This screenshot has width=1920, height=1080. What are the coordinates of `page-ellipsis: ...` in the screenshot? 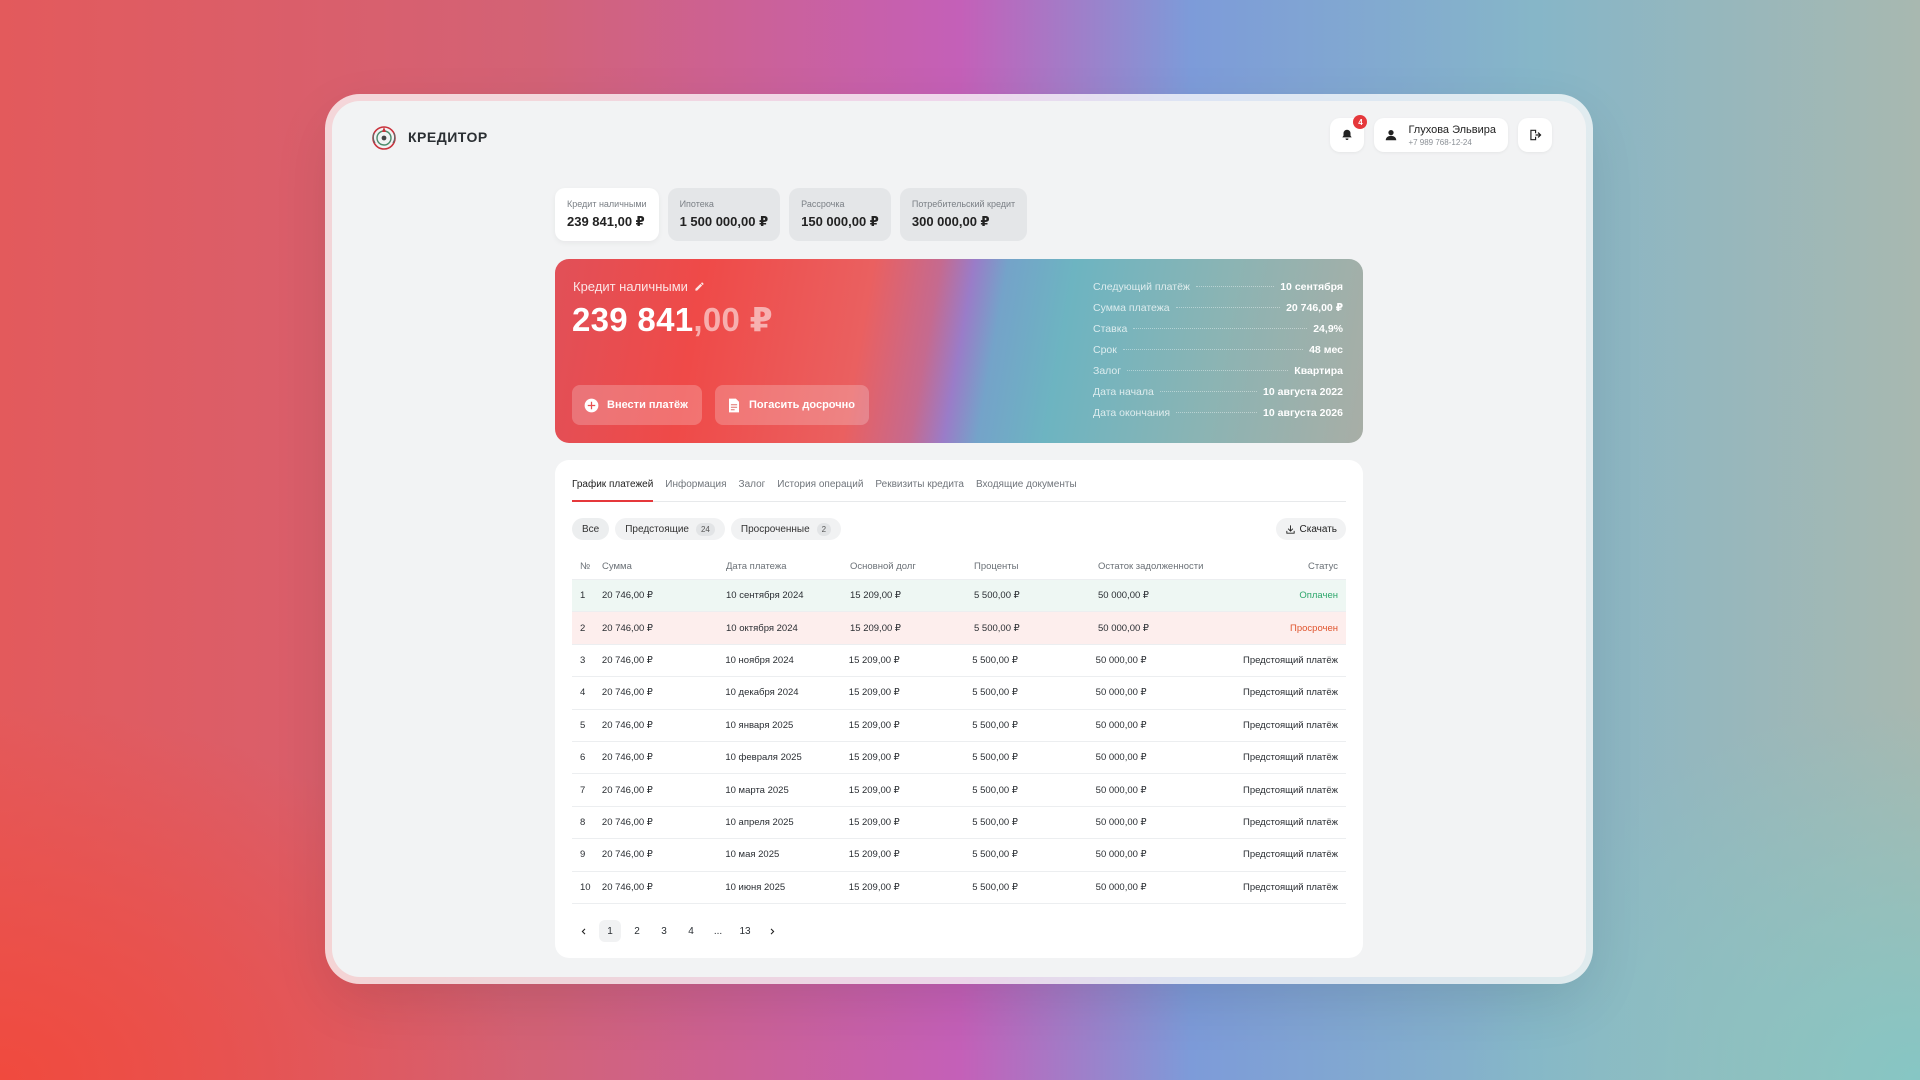 It's located at (718, 931).